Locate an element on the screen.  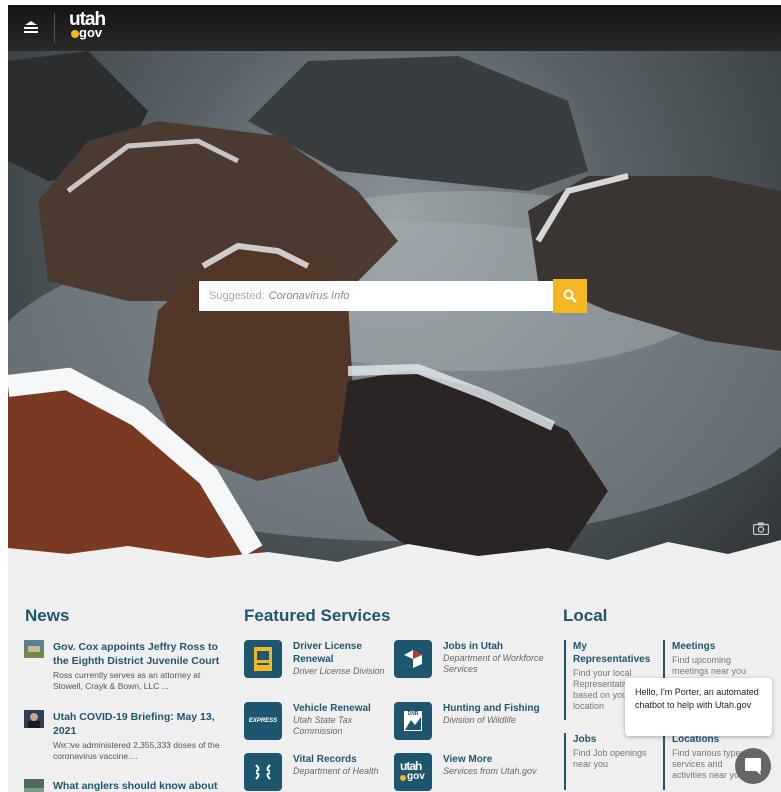
id-card-icon is located at coordinates (263, 659).